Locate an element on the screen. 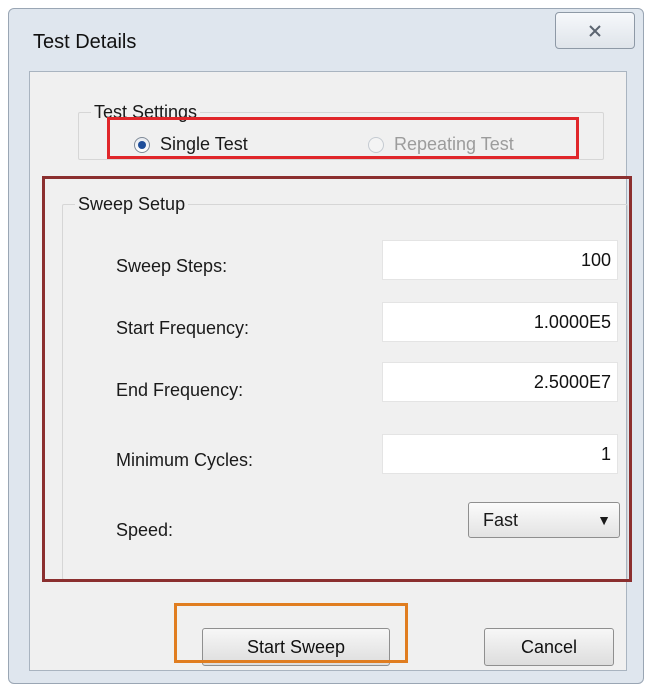 This screenshot has width=648, height=686. end-frequency-input is located at coordinates (500, 382).